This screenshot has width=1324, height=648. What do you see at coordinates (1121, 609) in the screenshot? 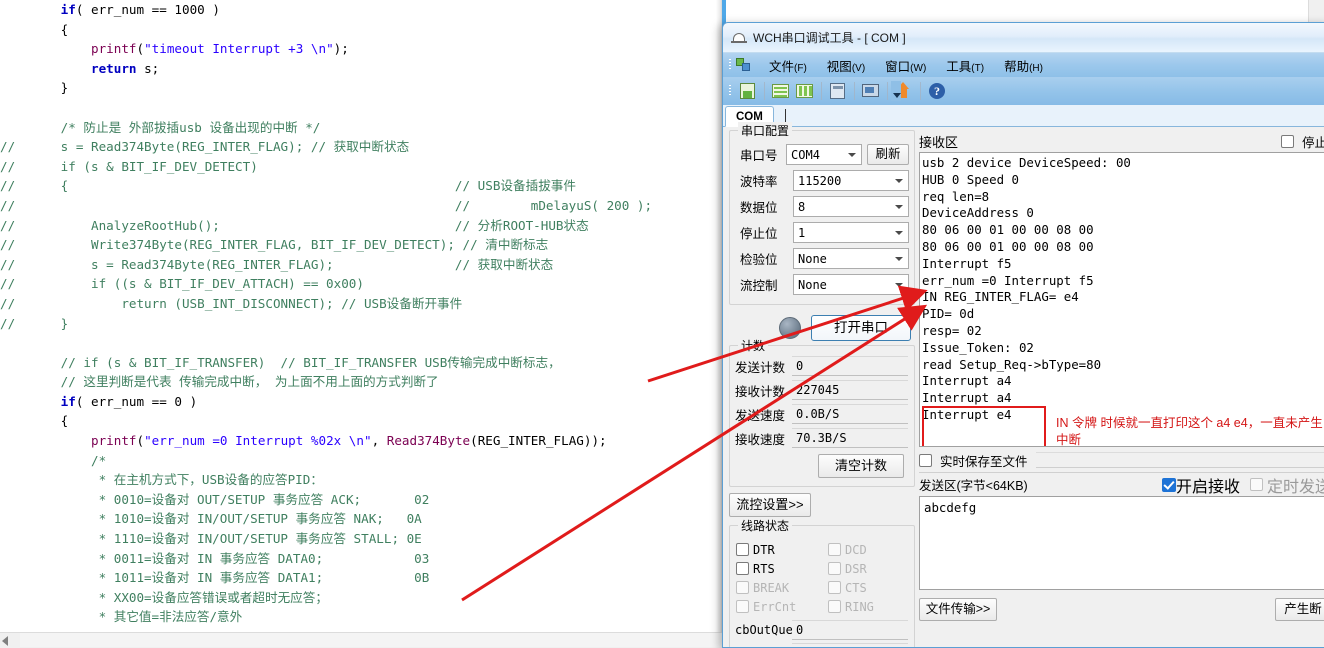
I see `bottom-button-row: 文件传输>> 产生断` at bounding box center [1121, 609].